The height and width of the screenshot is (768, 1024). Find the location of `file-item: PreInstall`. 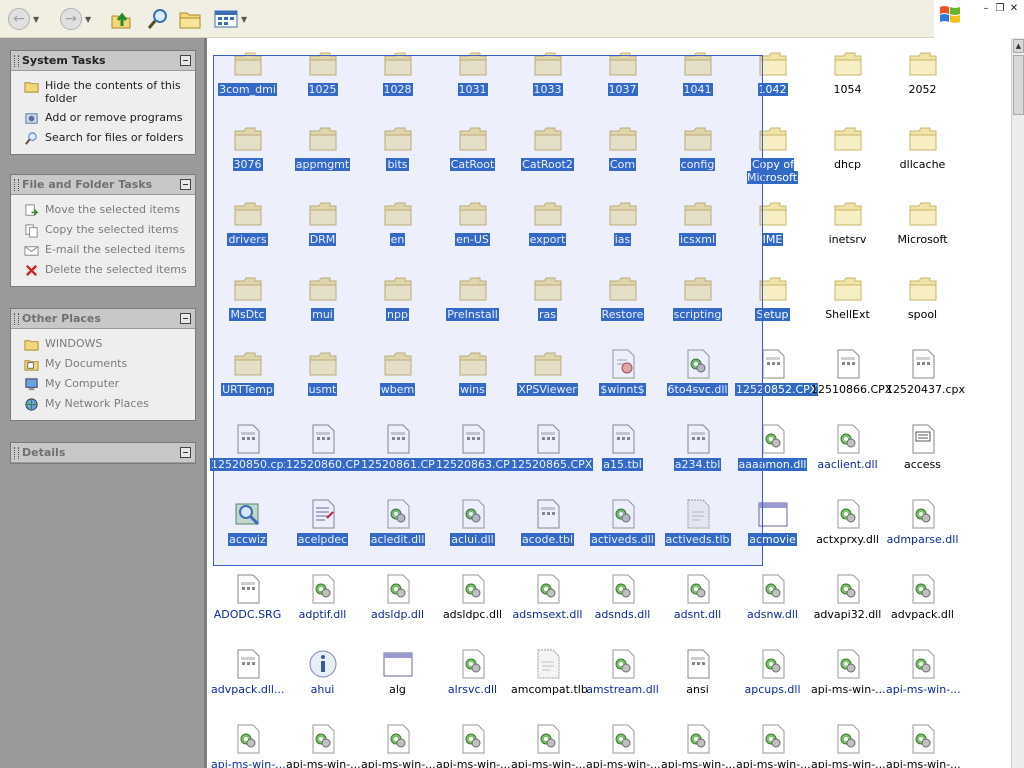

file-item: PreInstall is located at coordinates (472, 305).